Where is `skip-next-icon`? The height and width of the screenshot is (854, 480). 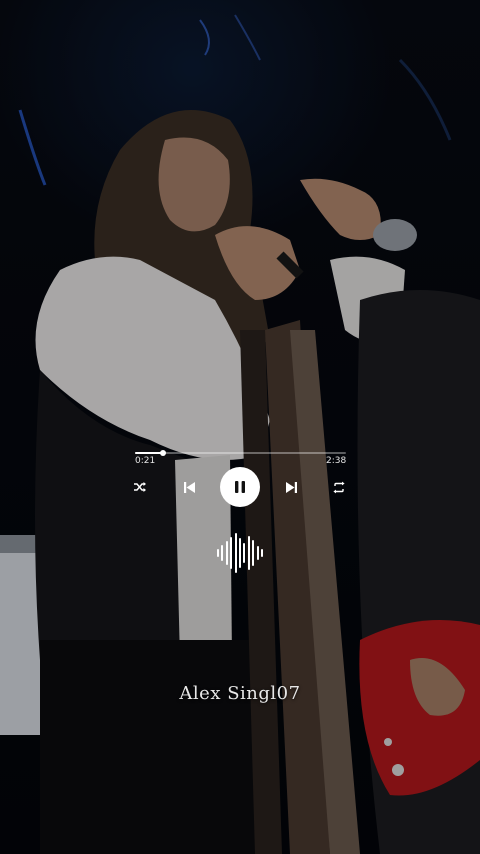 skip-next-icon is located at coordinates (291, 487).